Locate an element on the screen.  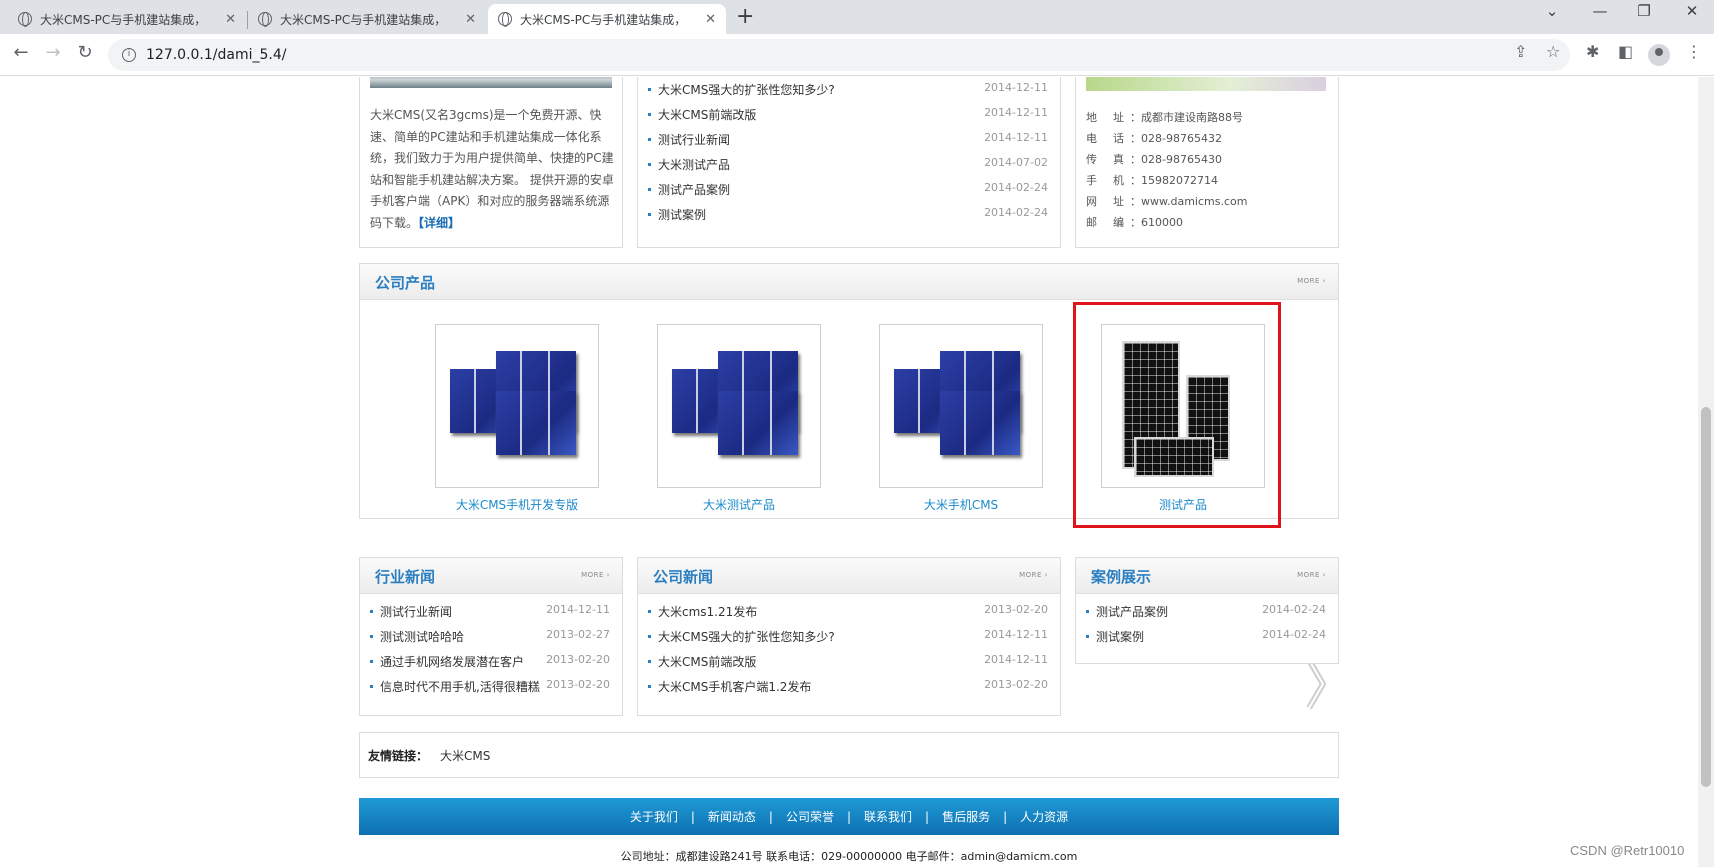
restore-button: ❐ is located at coordinates (1644, 11).